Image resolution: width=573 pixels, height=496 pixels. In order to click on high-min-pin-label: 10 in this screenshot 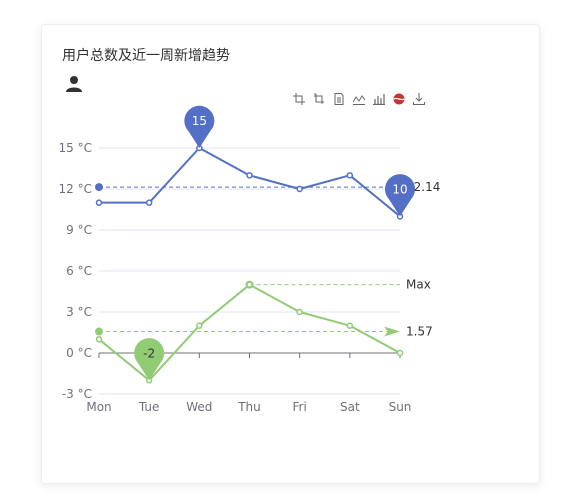, I will do `click(399, 189)`.